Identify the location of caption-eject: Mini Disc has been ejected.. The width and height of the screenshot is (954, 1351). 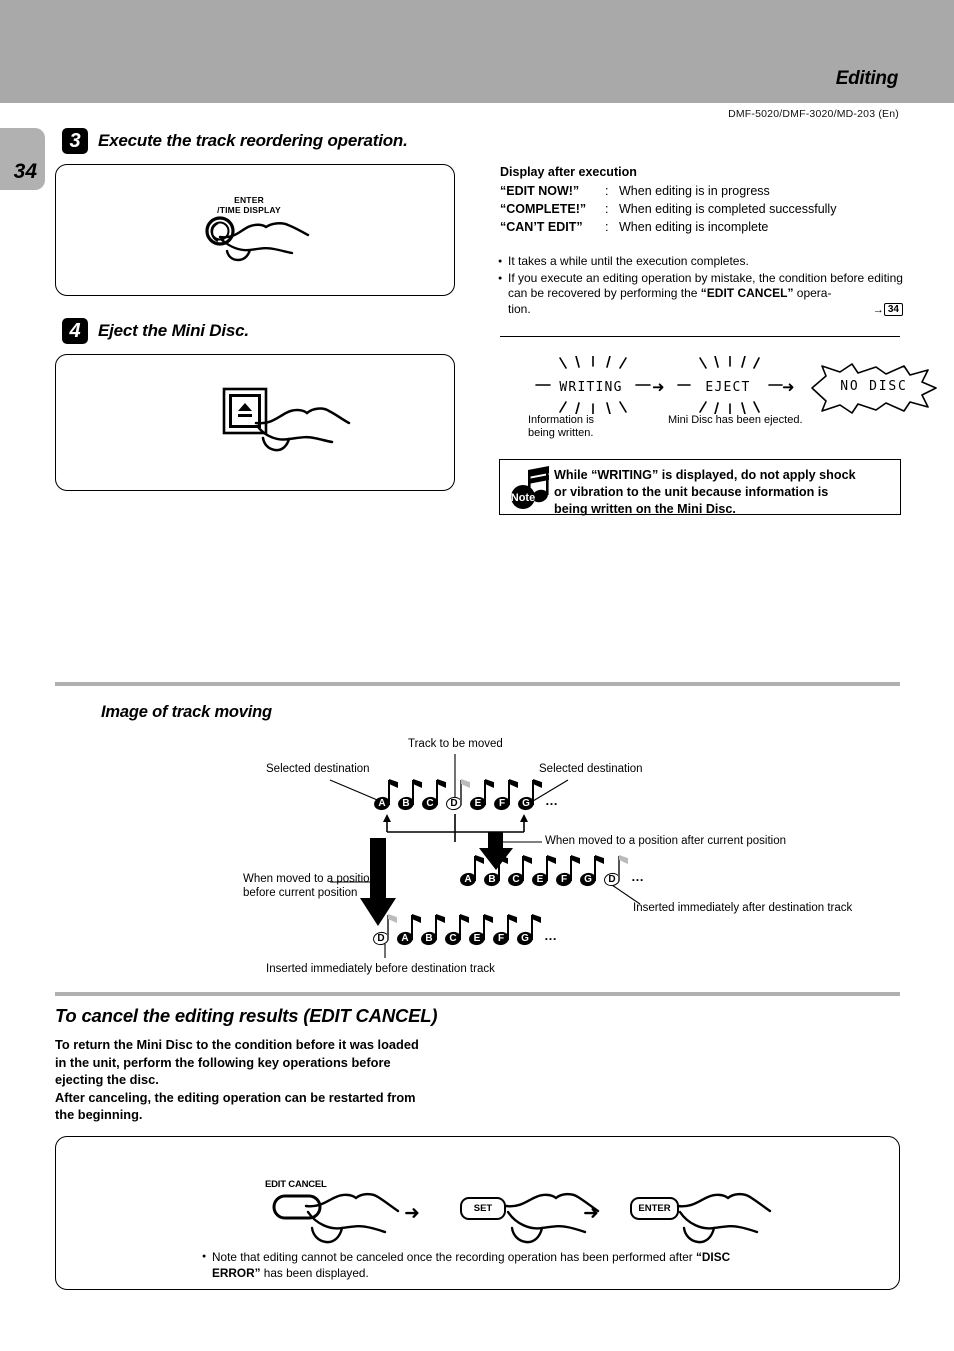
(735, 420).